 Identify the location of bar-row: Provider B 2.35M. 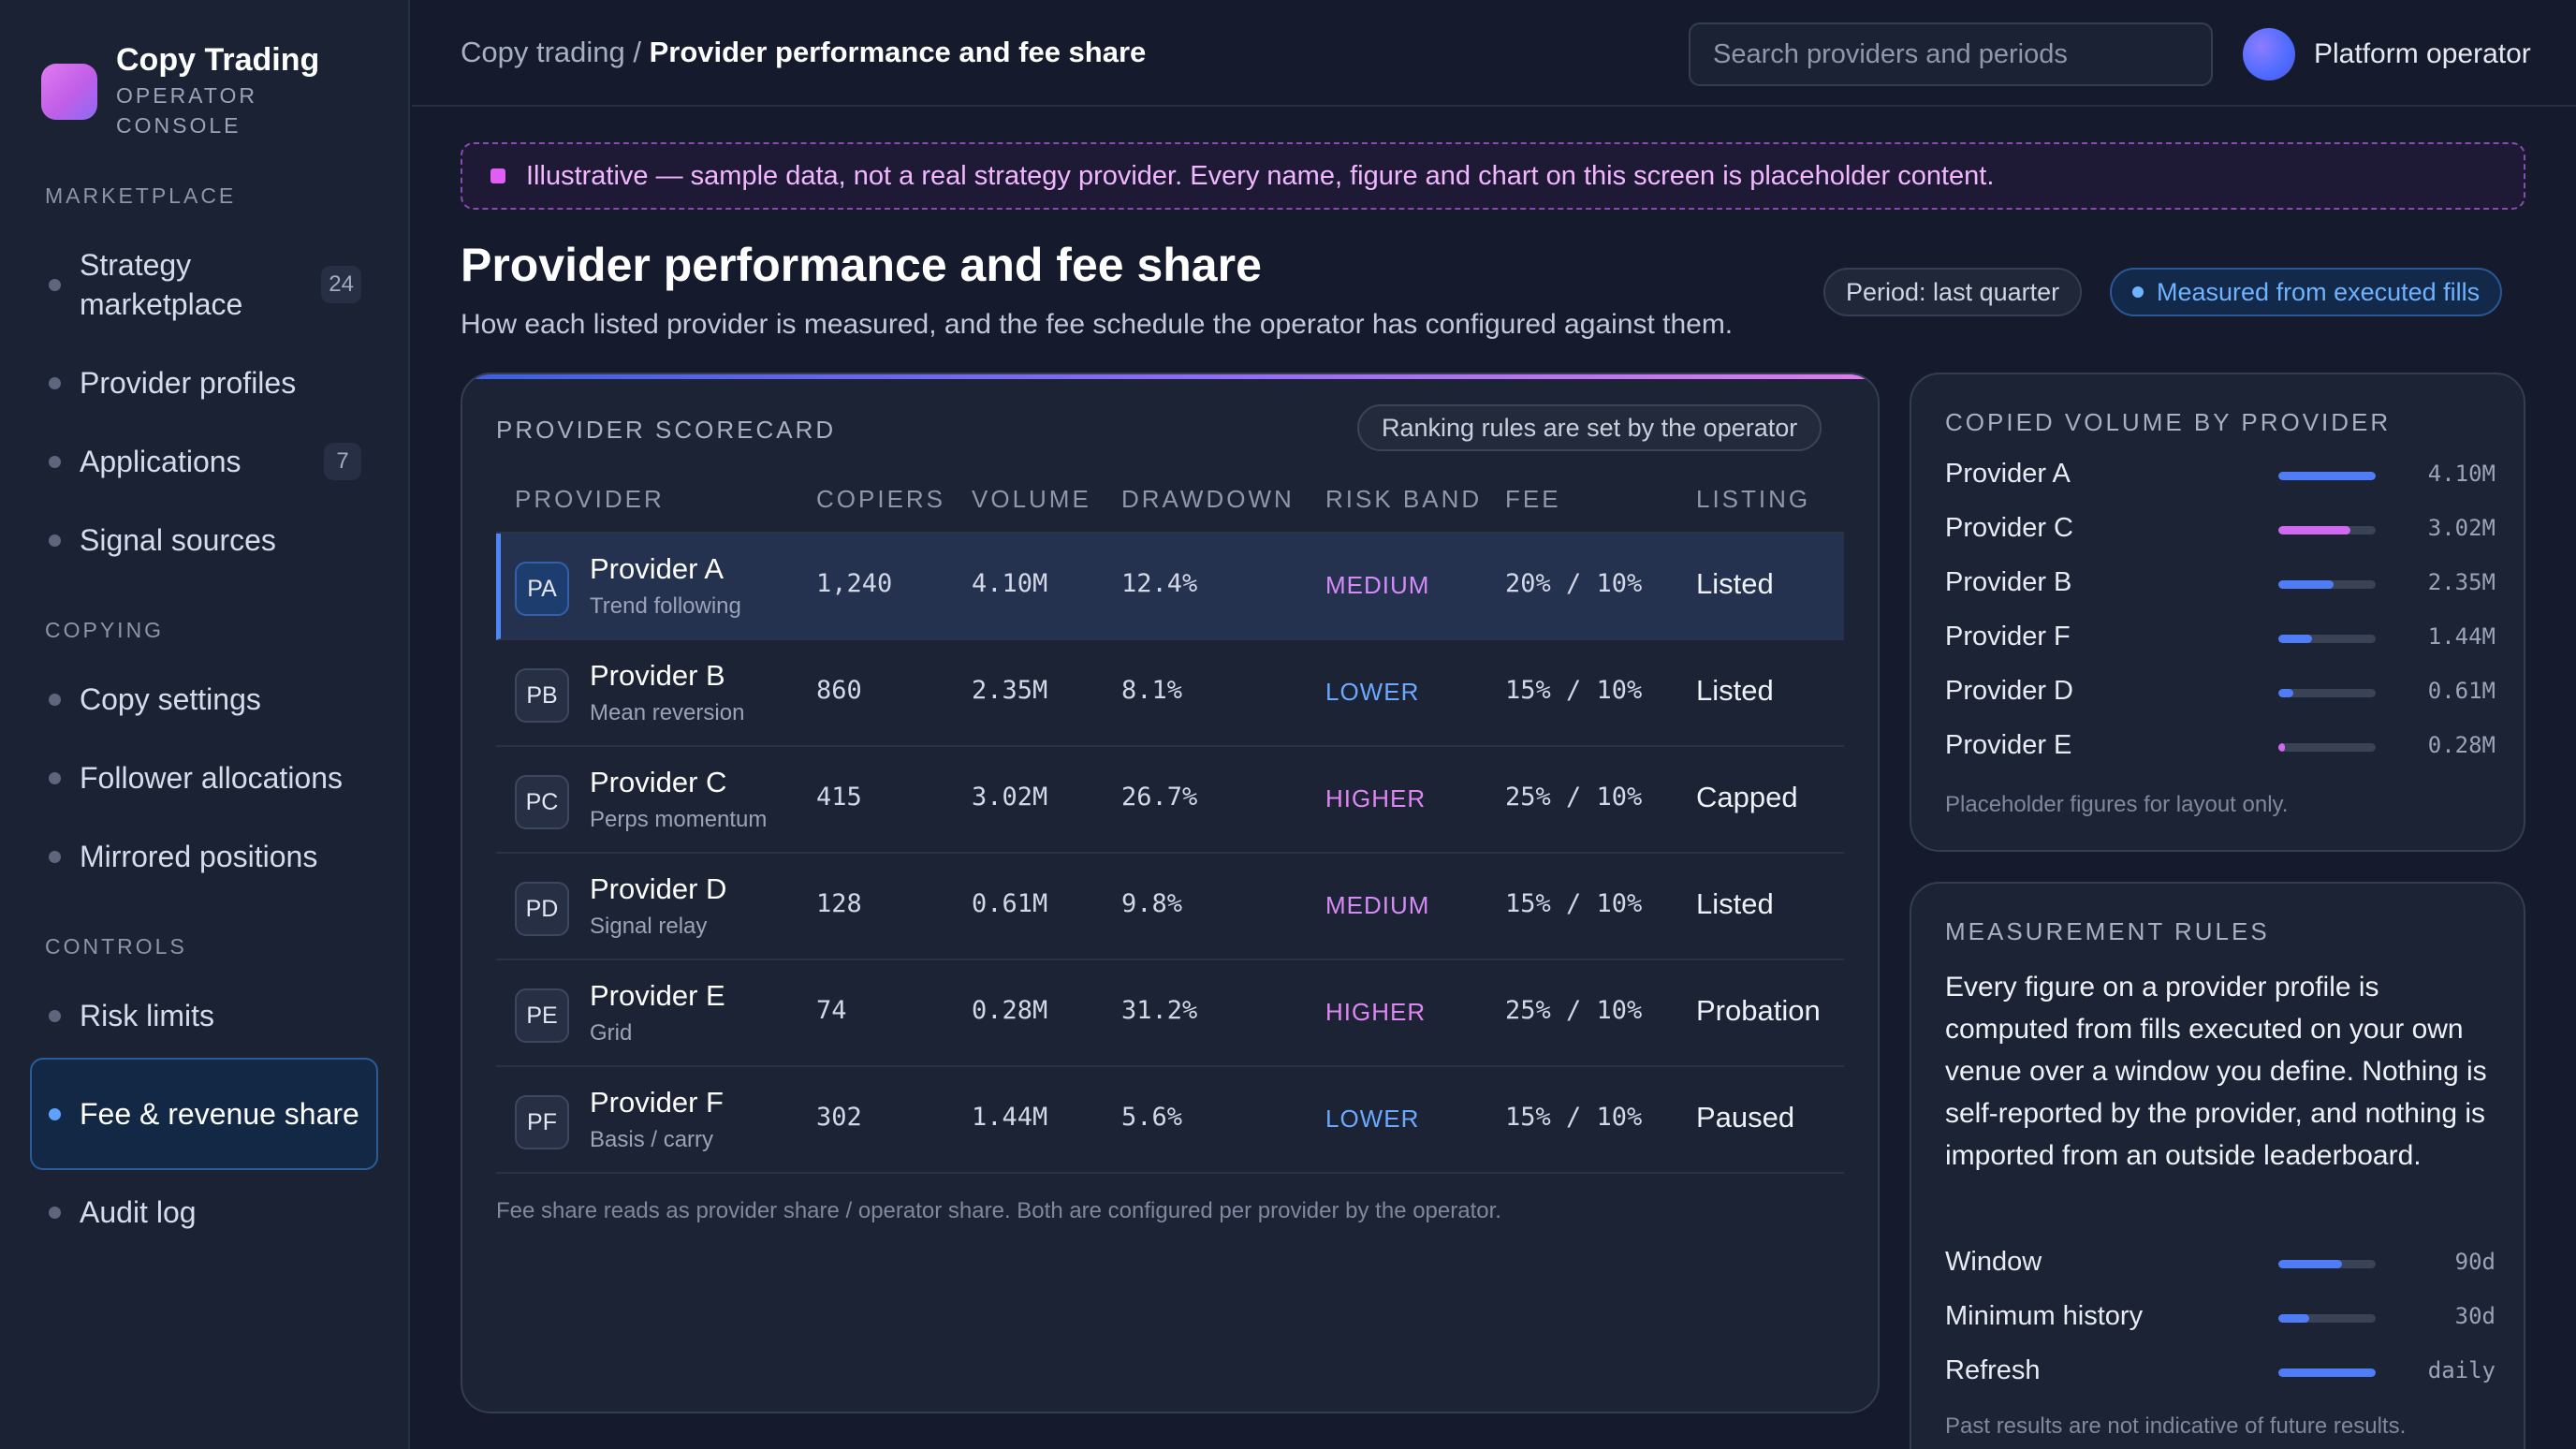
(2220, 584).